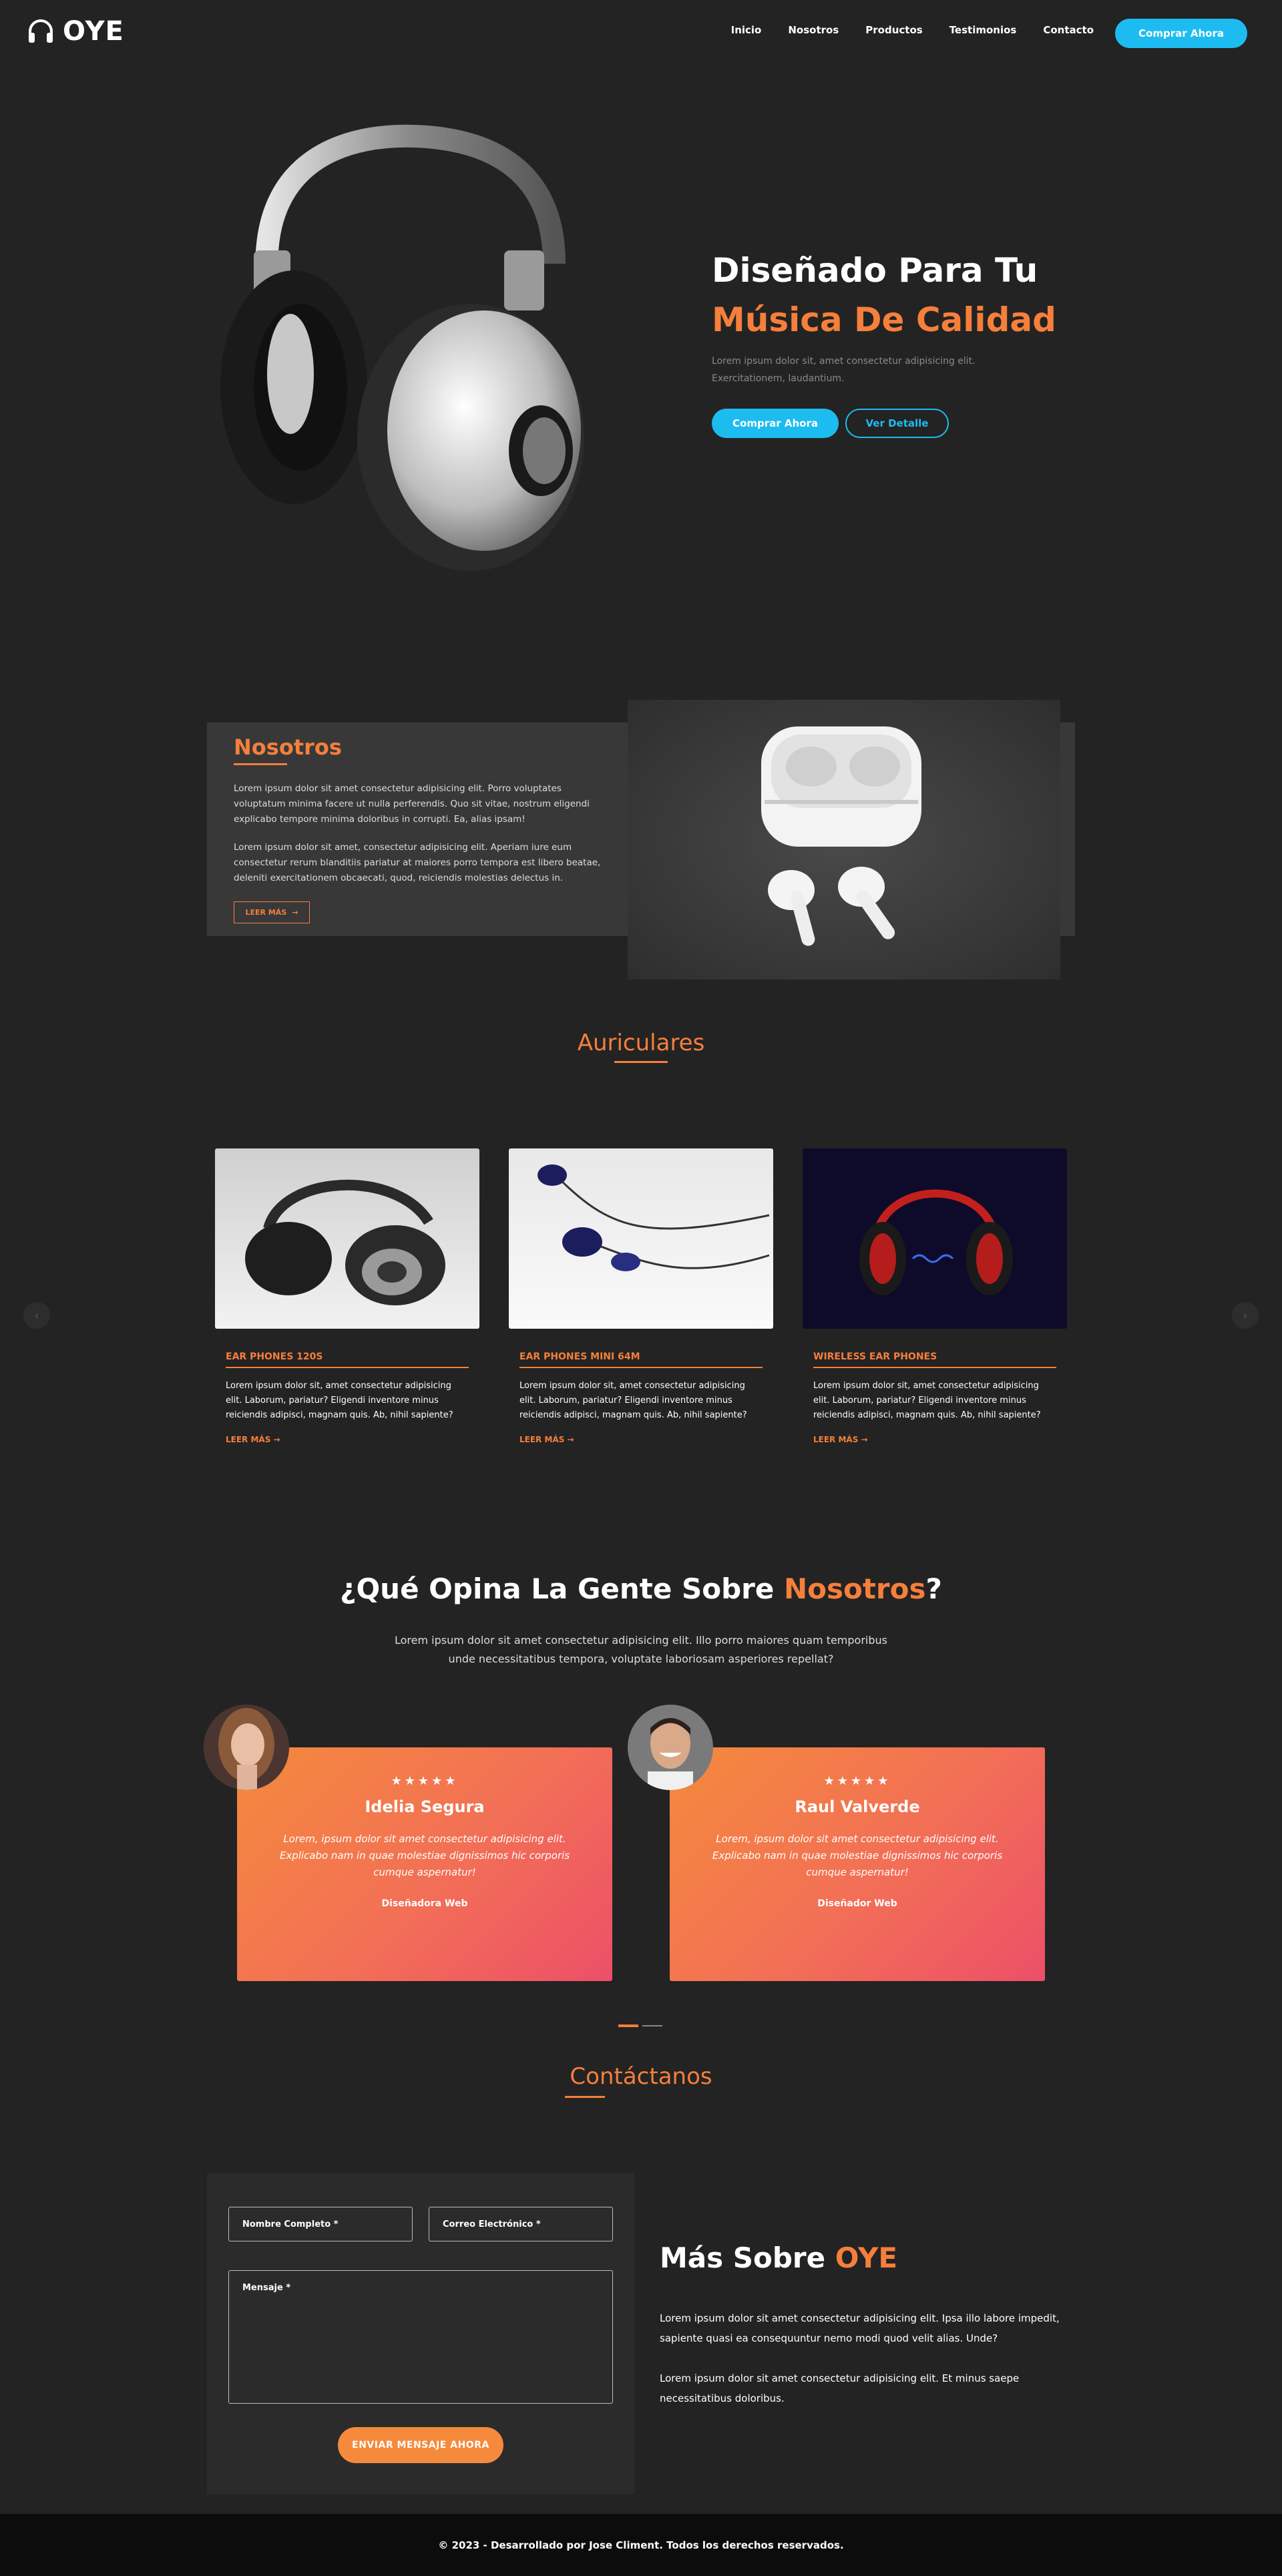 The image size is (1282, 2576). Describe the element at coordinates (1181, 33) in the screenshot. I see `nav-buy-button: Comprar Ahora` at that location.